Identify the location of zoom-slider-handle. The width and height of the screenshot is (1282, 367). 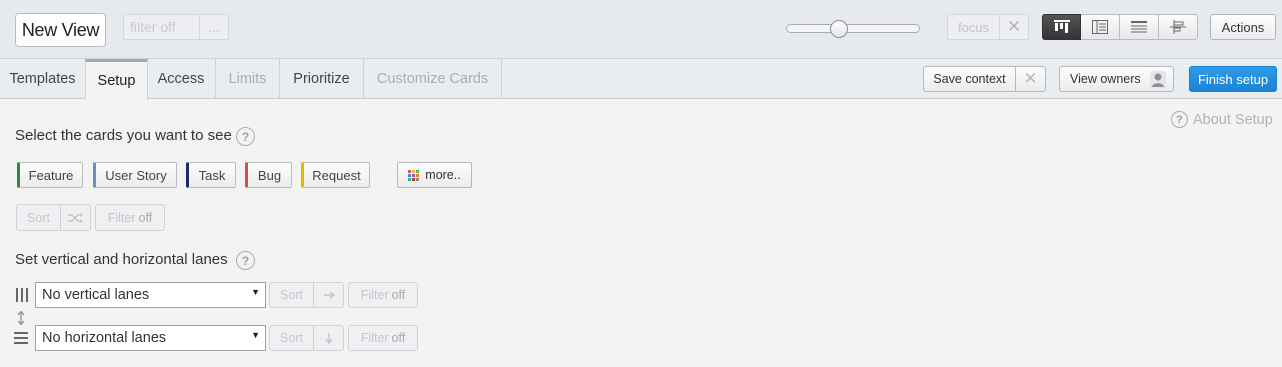
(839, 29).